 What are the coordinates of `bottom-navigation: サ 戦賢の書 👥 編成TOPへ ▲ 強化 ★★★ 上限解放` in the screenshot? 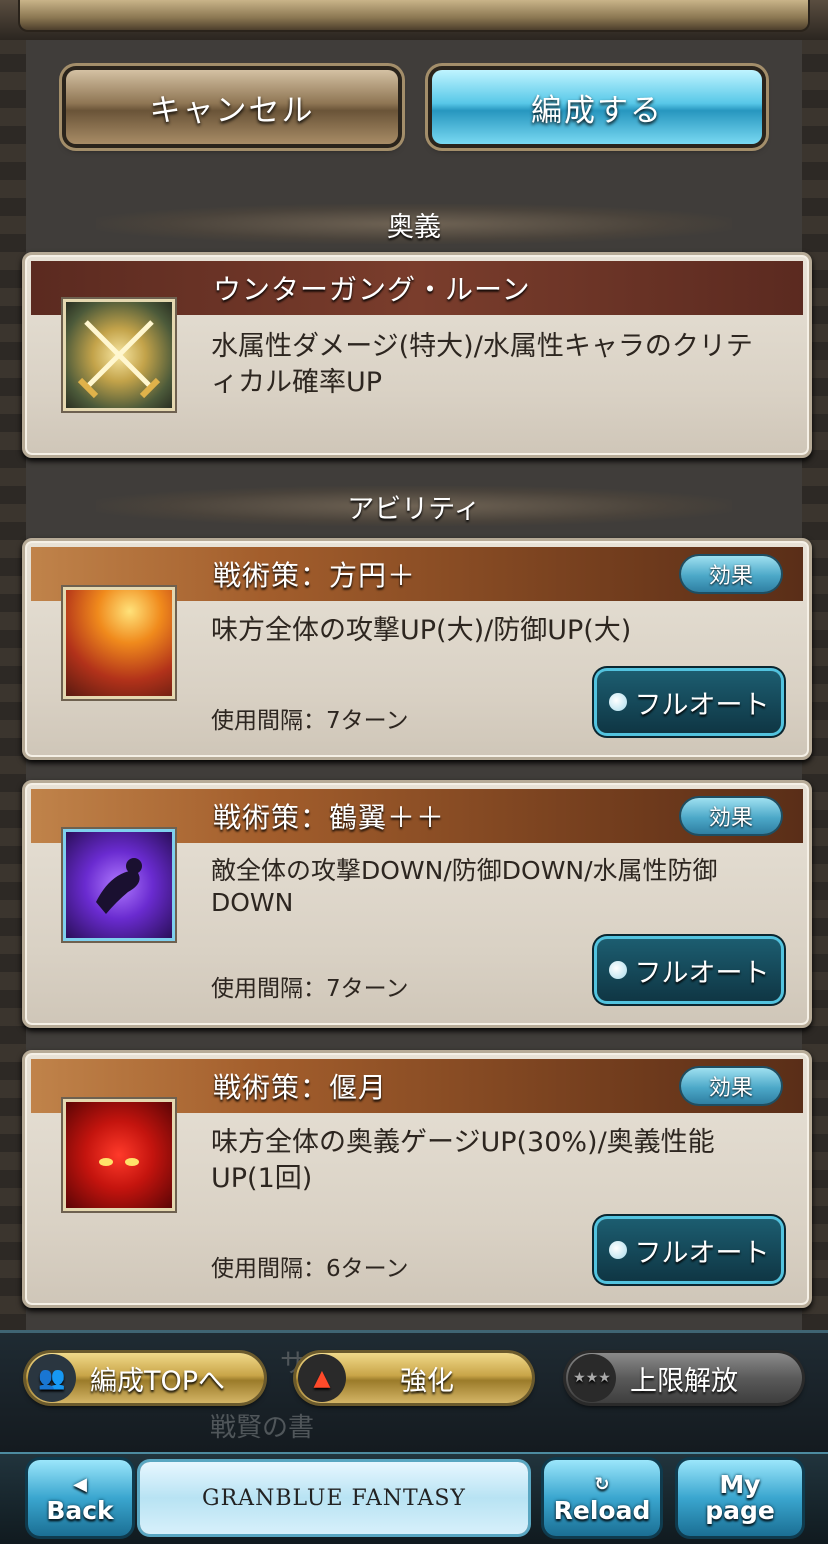 It's located at (414, 1392).